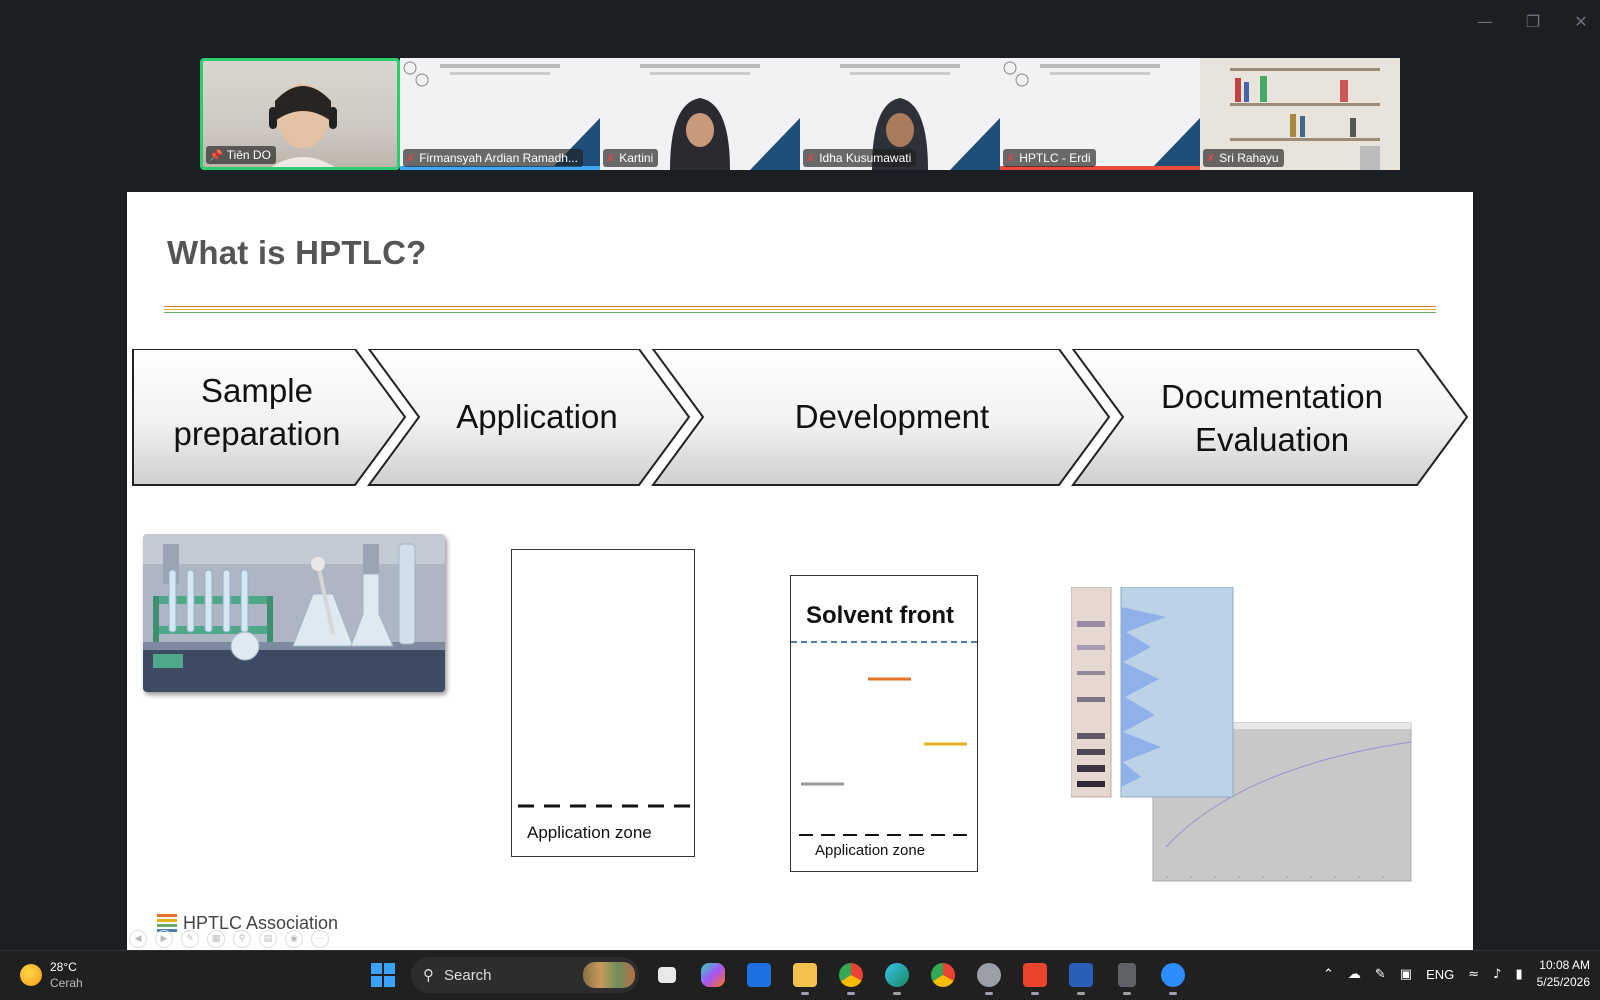  I want to click on file-explorer-icon, so click(805, 976).